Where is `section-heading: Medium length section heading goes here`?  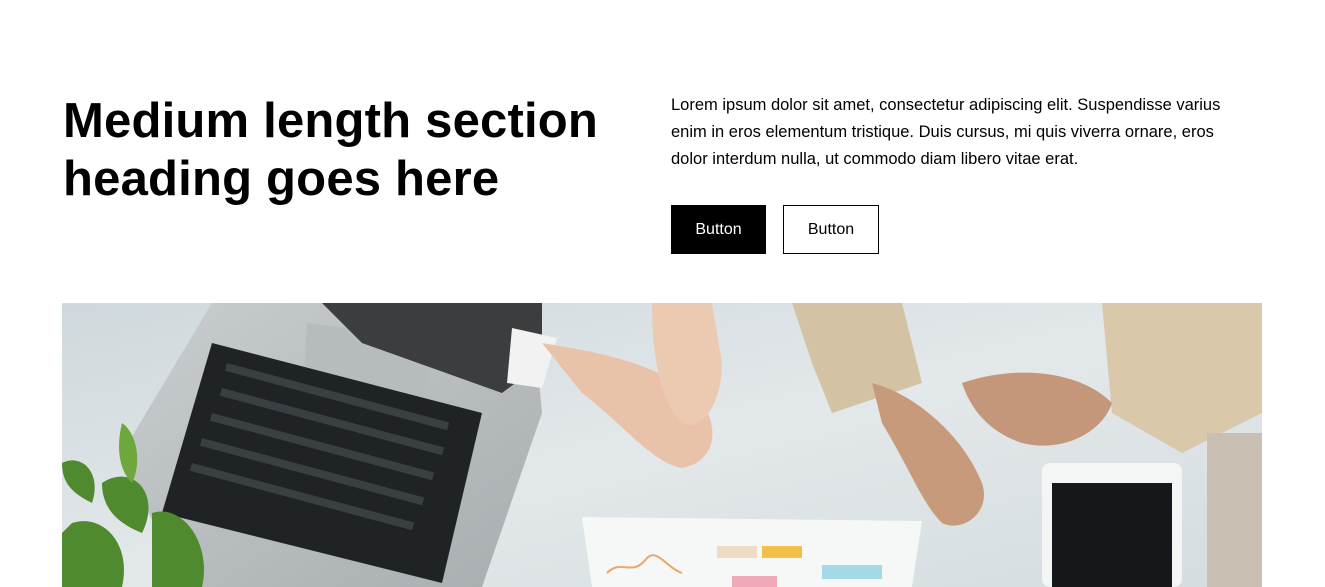
section-heading: Medium length section heading goes here is located at coordinates (331, 150).